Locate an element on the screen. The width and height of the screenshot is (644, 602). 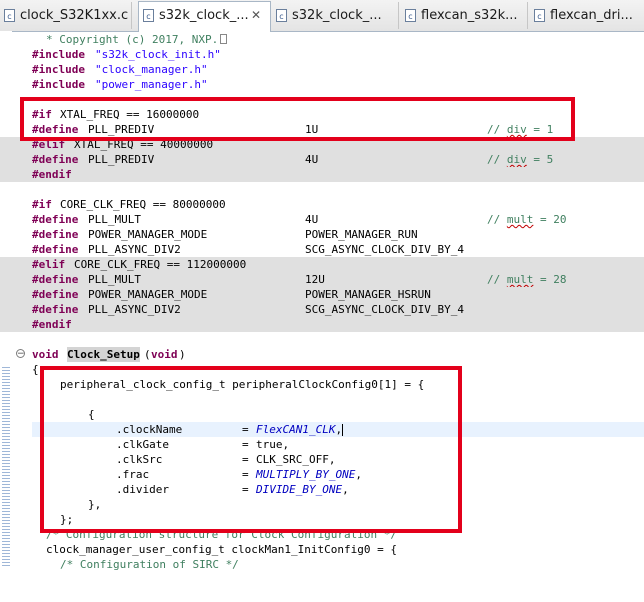
tab-s32k-clock-active: c s32k_clock_... ✕ is located at coordinates (204, 16).